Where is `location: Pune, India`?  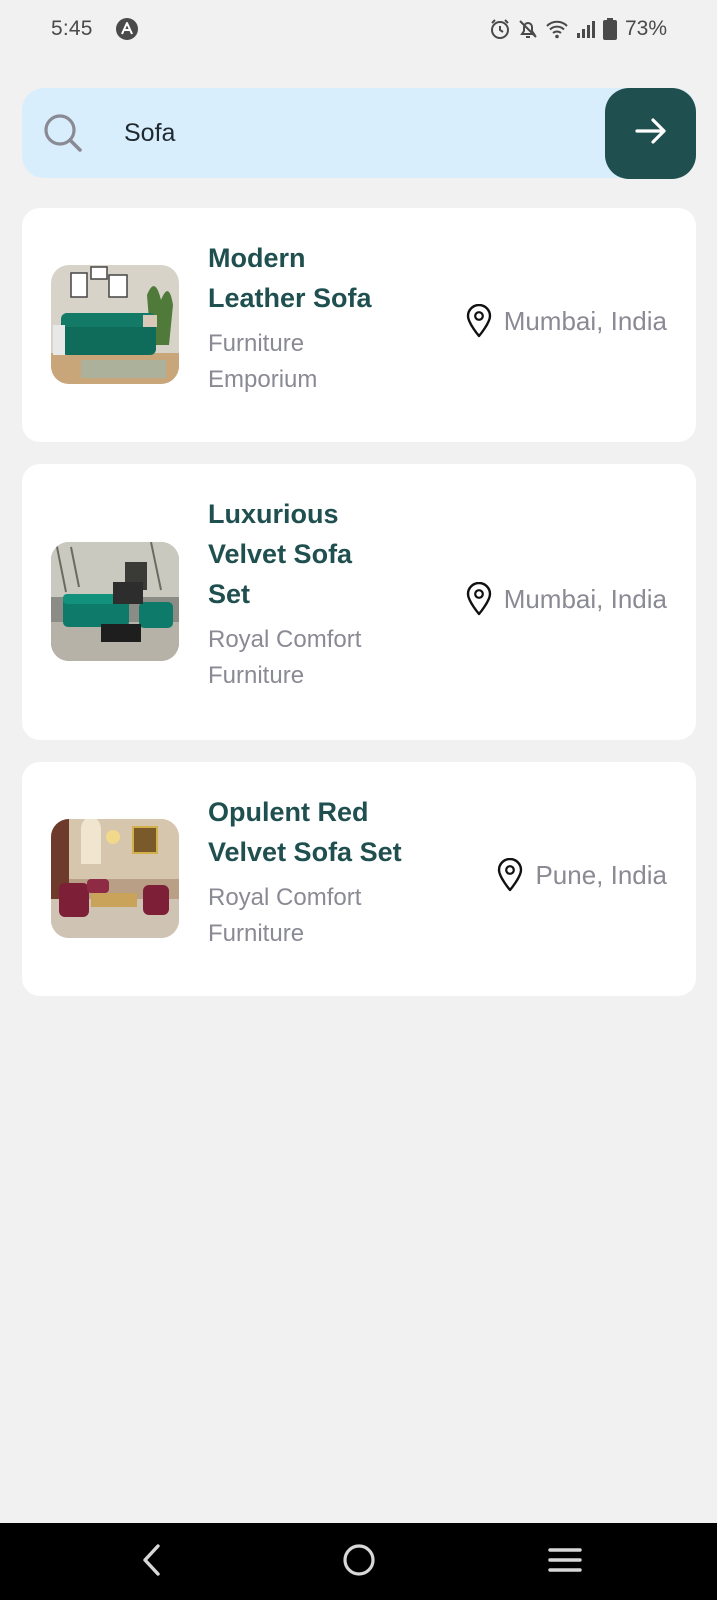
location: Pune, India is located at coordinates (582, 875).